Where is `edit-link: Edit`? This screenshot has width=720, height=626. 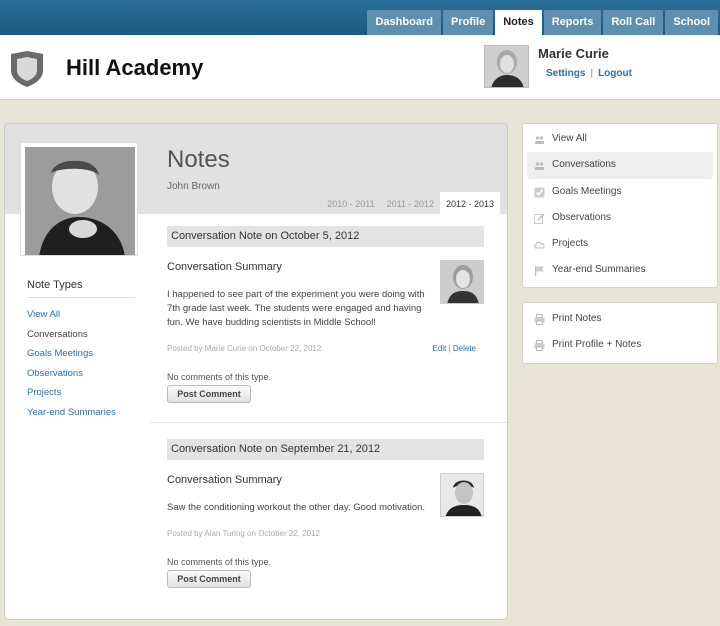
edit-link: Edit is located at coordinates (440, 348).